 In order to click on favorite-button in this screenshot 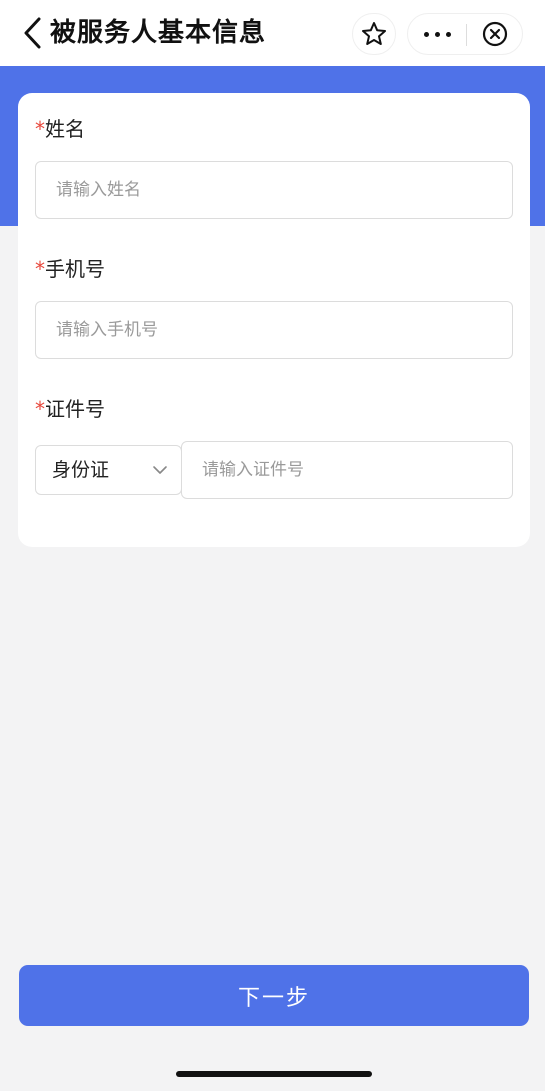, I will do `click(374, 34)`.